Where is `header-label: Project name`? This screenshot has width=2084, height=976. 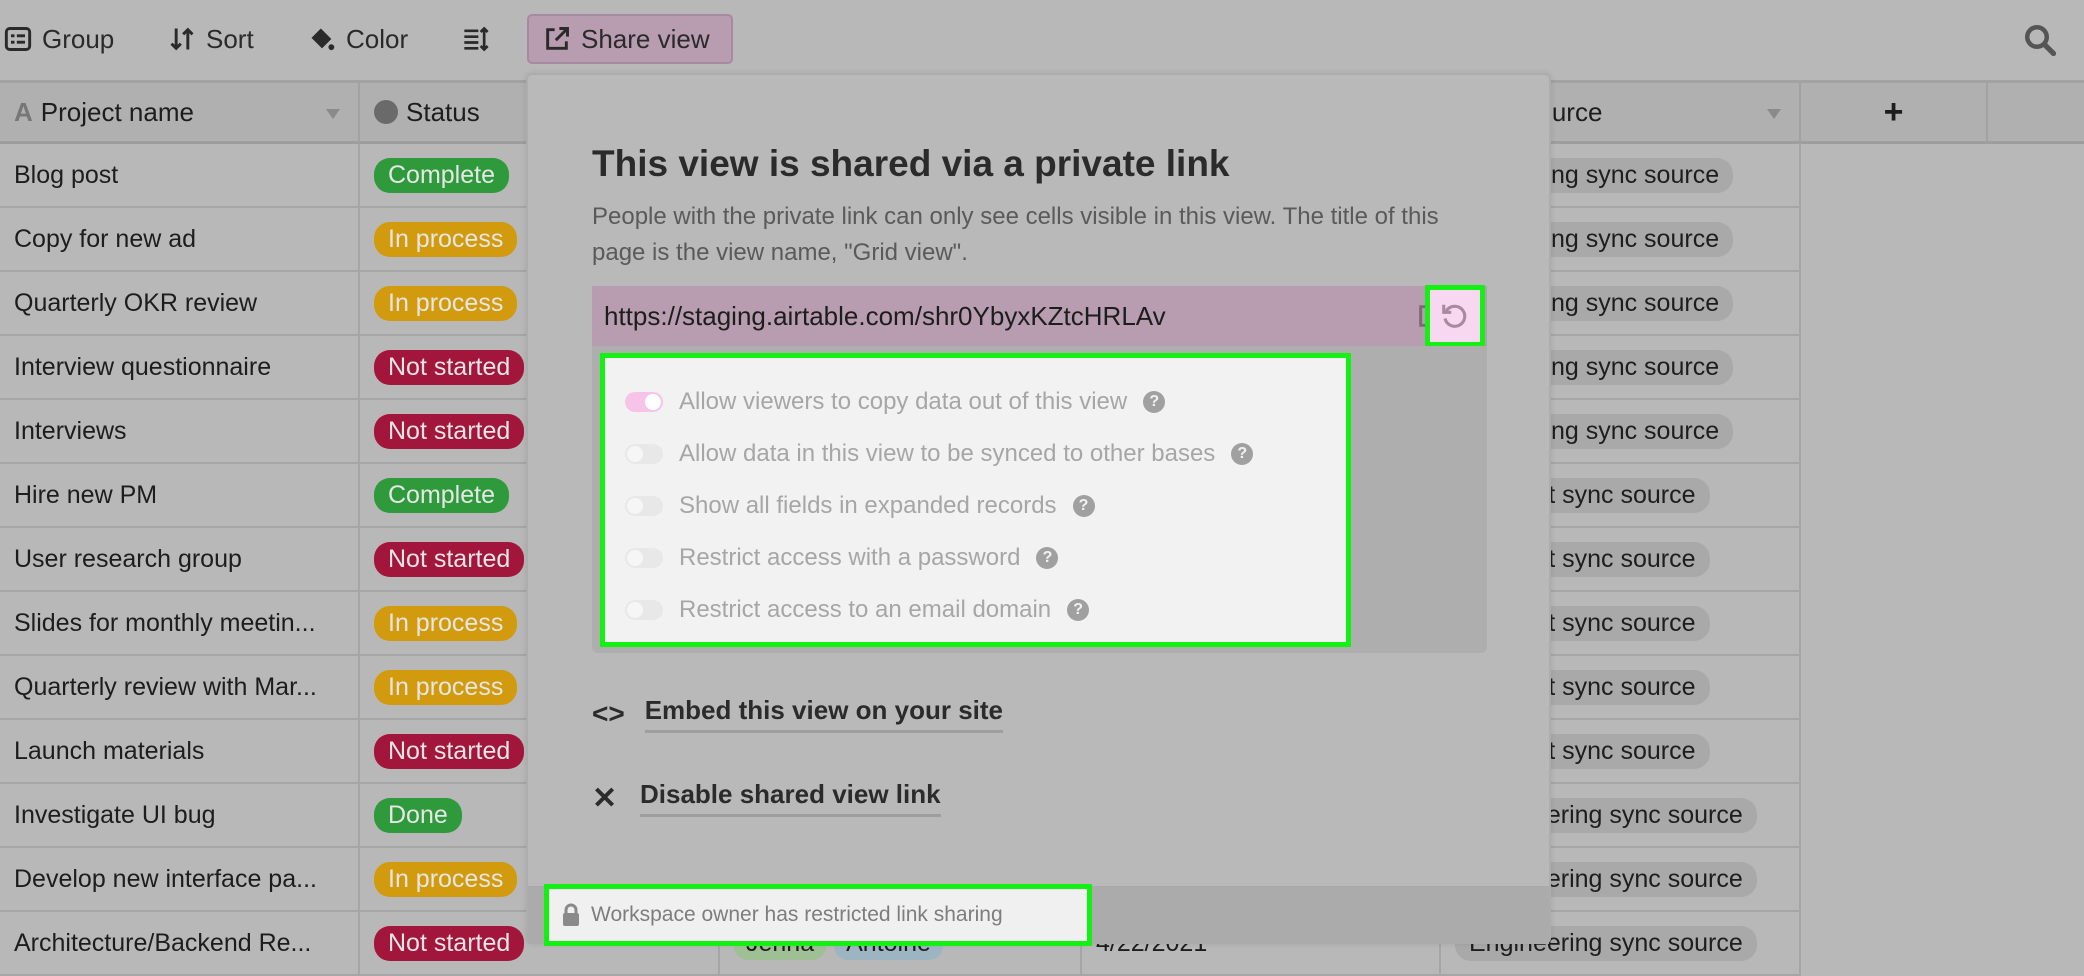 header-label: Project name is located at coordinates (117, 111).